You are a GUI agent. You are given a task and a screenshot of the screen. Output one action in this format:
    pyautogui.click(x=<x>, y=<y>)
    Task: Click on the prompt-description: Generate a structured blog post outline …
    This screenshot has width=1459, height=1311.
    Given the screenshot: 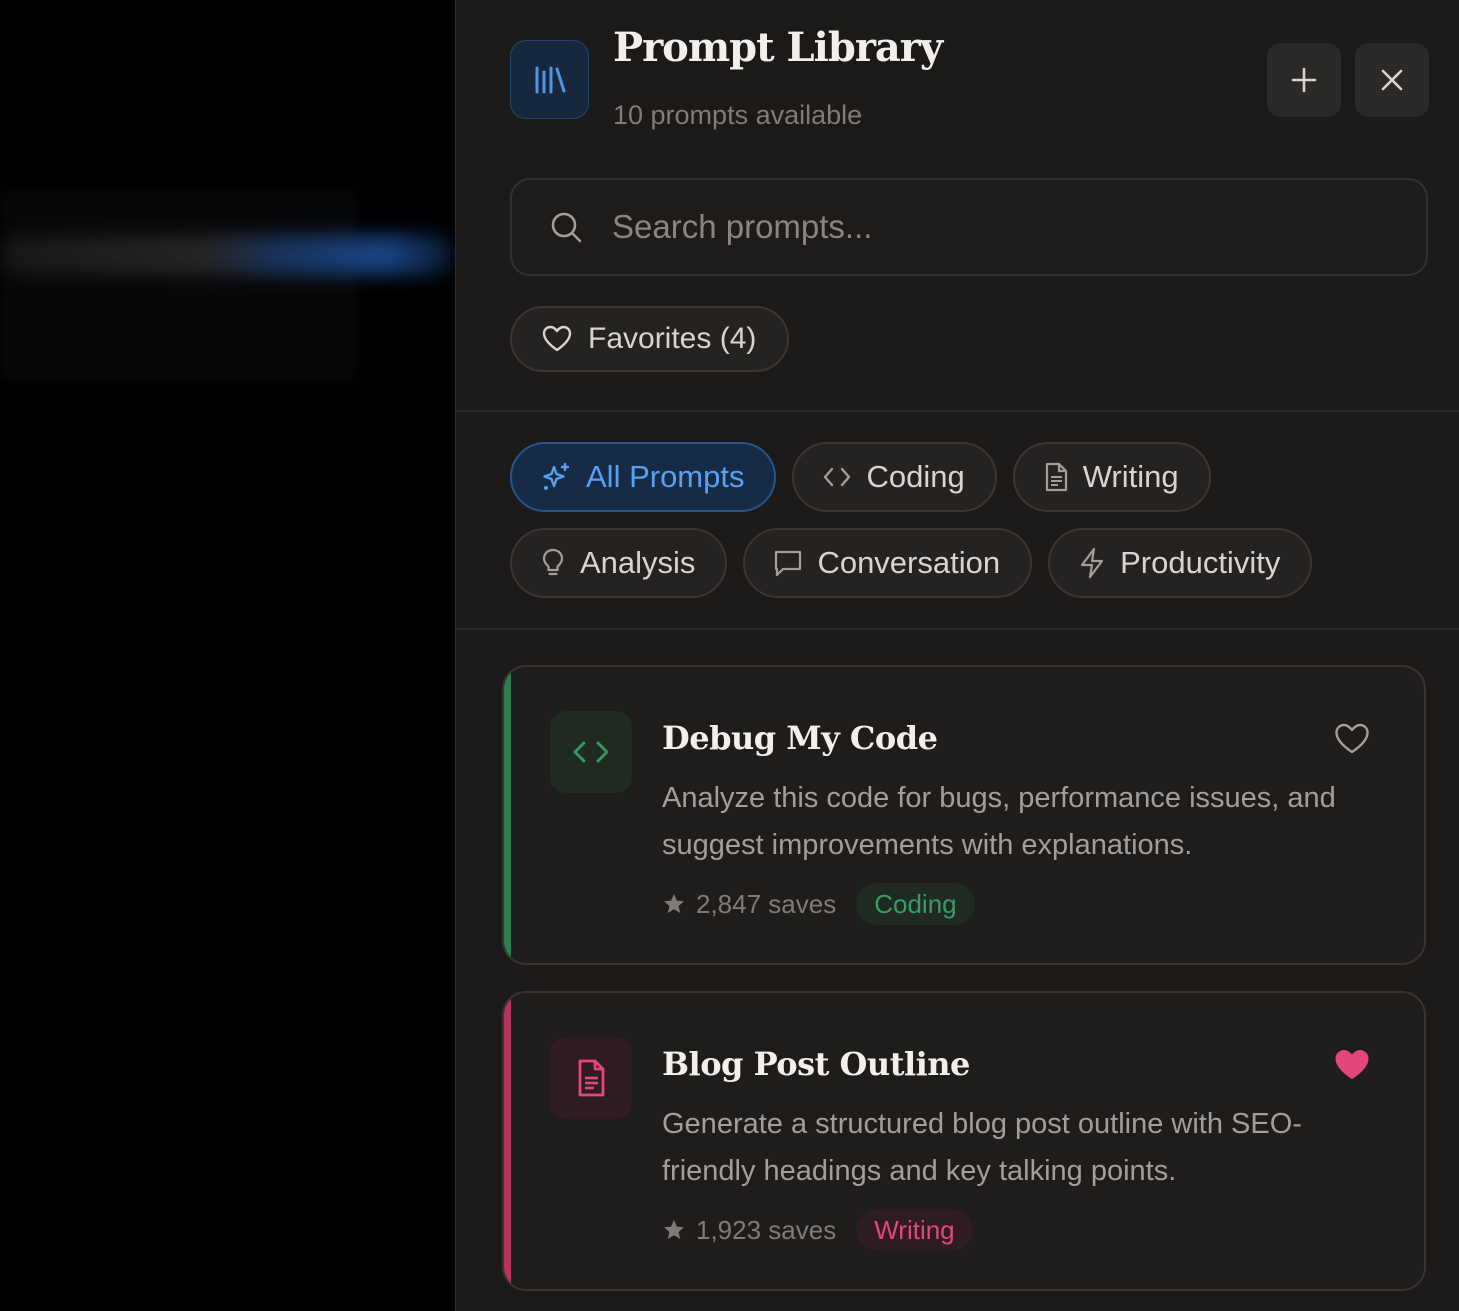 What is the action you would take?
    pyautogui.click(x=982, y=1147)
    